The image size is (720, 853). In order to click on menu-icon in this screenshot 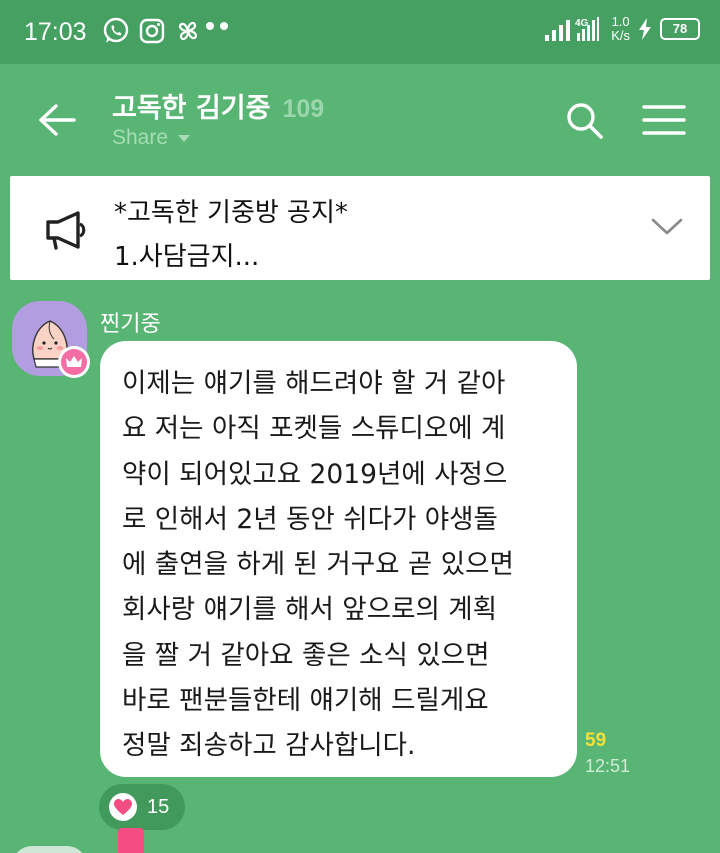, I will do `click(664, 120)`.